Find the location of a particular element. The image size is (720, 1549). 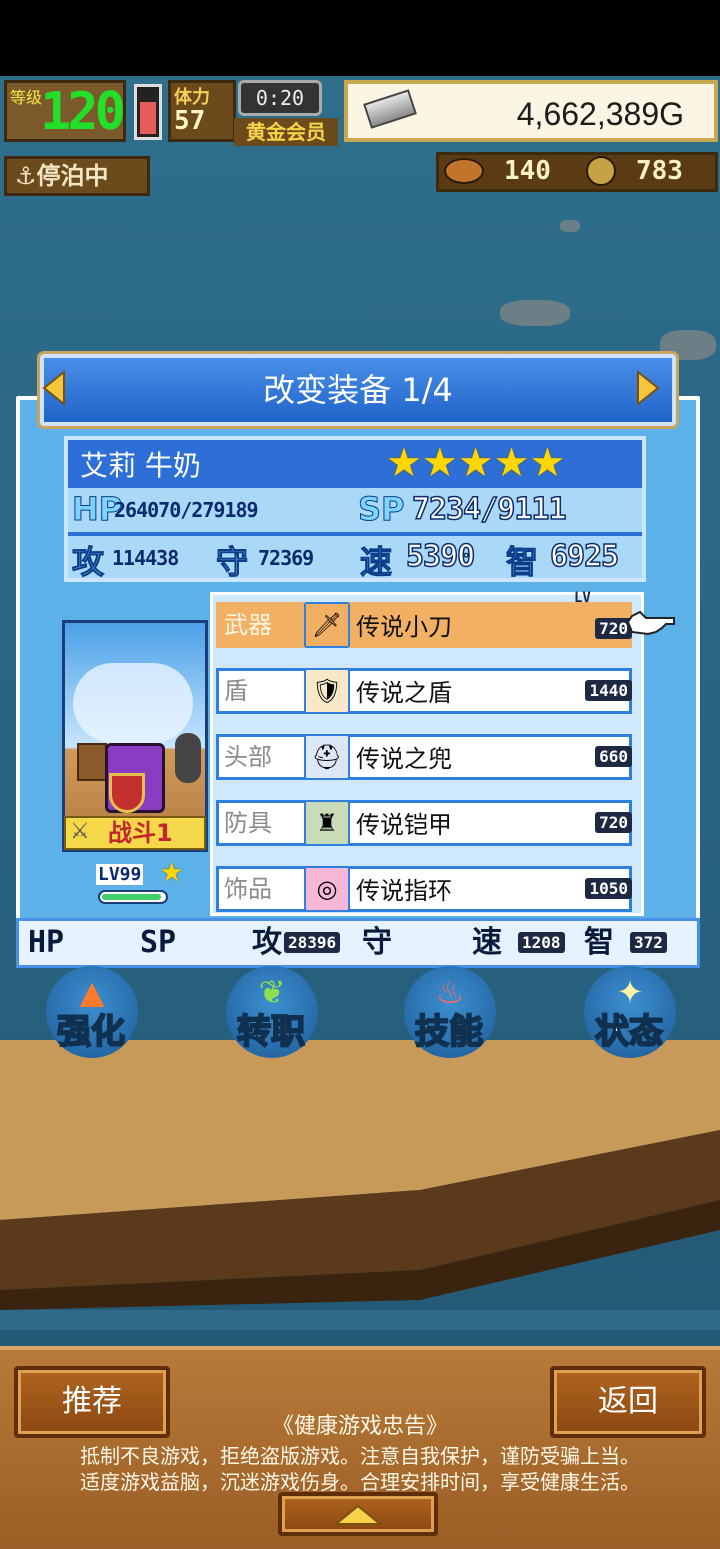

exp-bar is located at coordinates (133, 897).